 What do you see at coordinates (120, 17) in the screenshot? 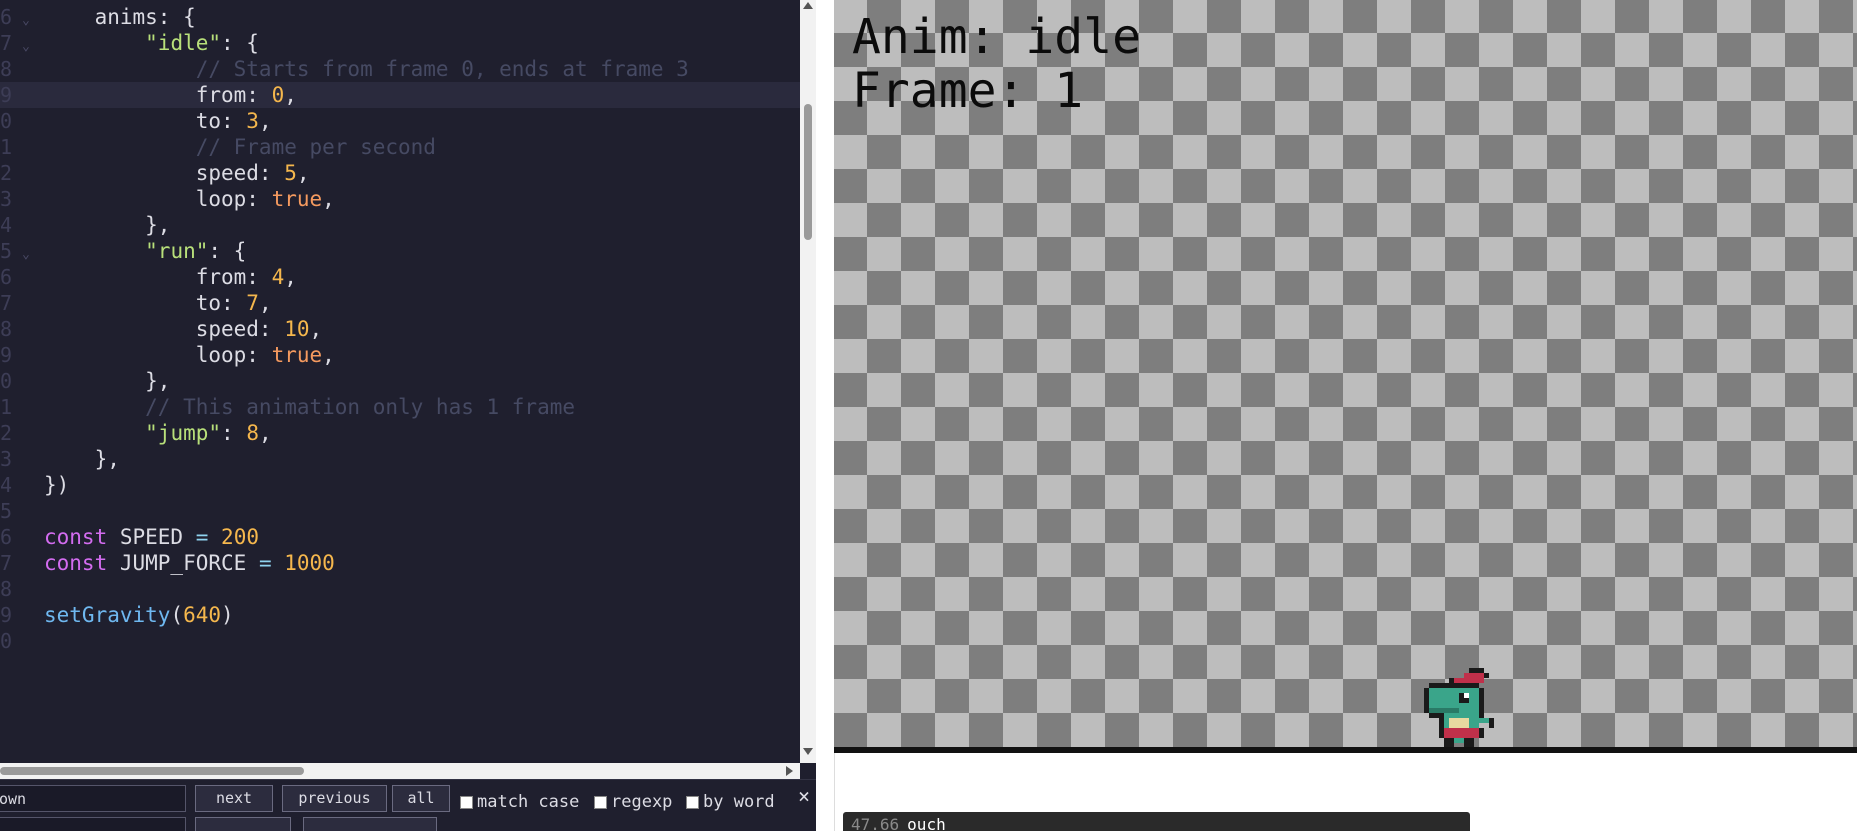
I see `code-token: anims: {` at bounding box center [120, 17].